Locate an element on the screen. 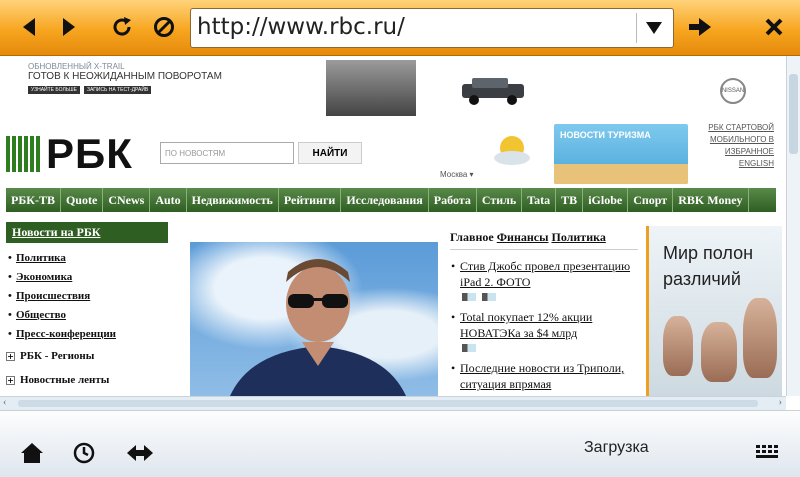  bottom-toolbar: Загрузка is located at coordinates (400, 443).